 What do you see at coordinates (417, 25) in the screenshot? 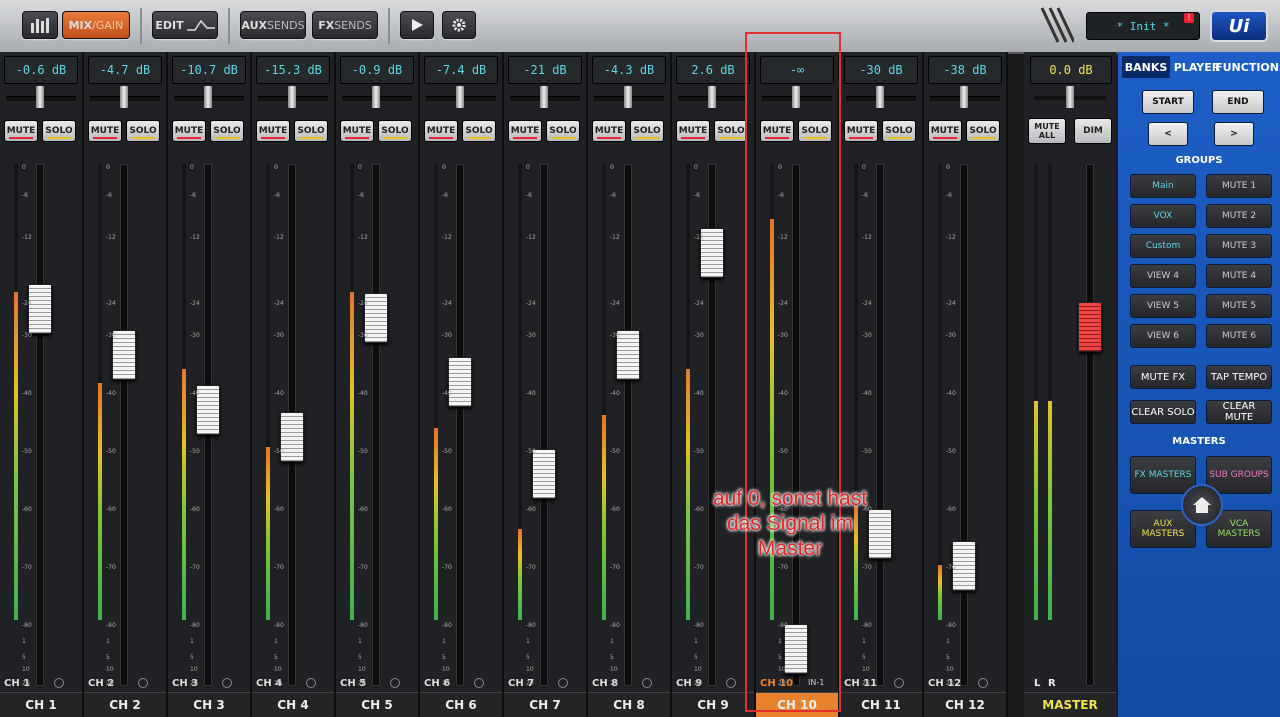
I see `play-button` at bounding box center [417, 25].